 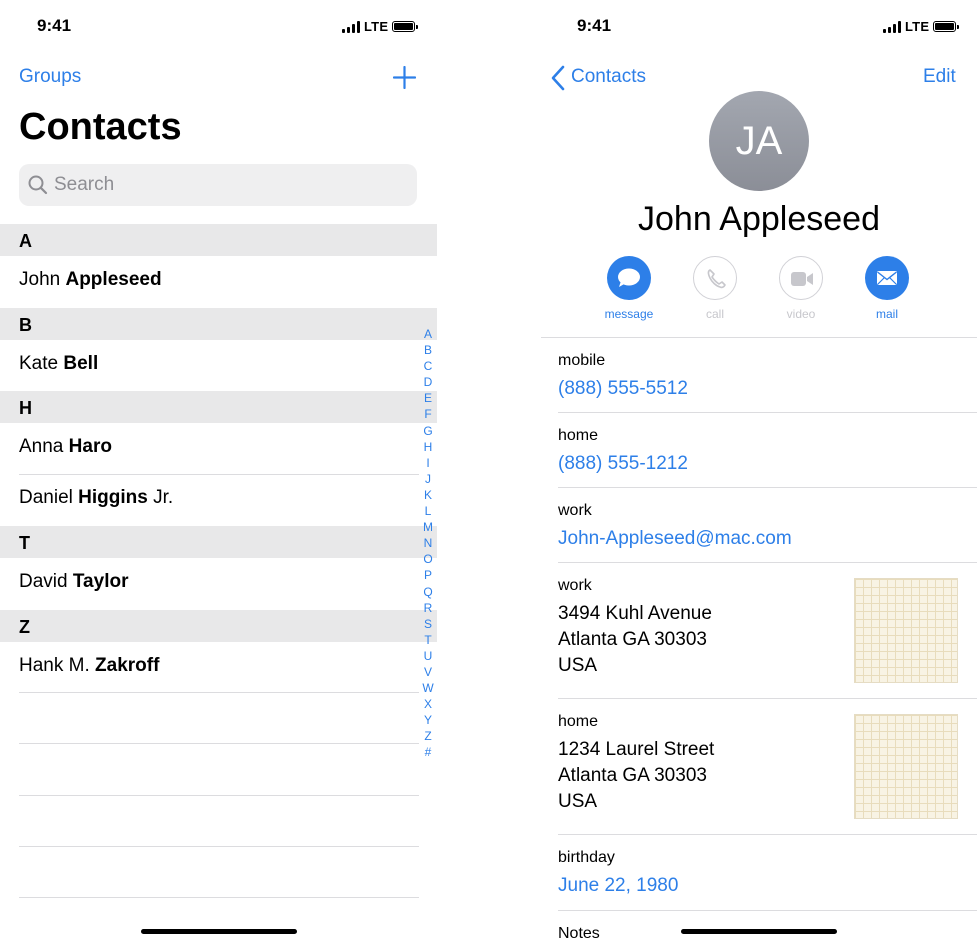 What do you see at coordinates (38, 185) in the screenshot?
I see `search-icon` at bounding box center [38, 185].